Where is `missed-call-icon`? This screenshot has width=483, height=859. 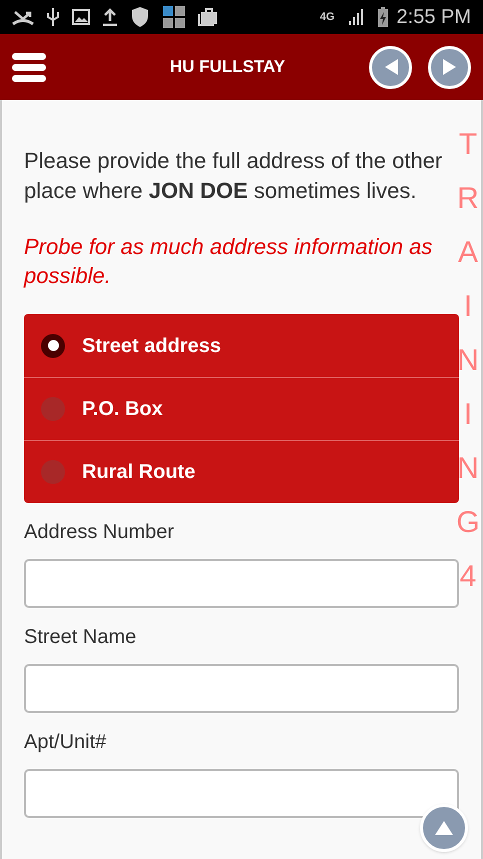 missed-call-icon is located at coordinates (23, 17).